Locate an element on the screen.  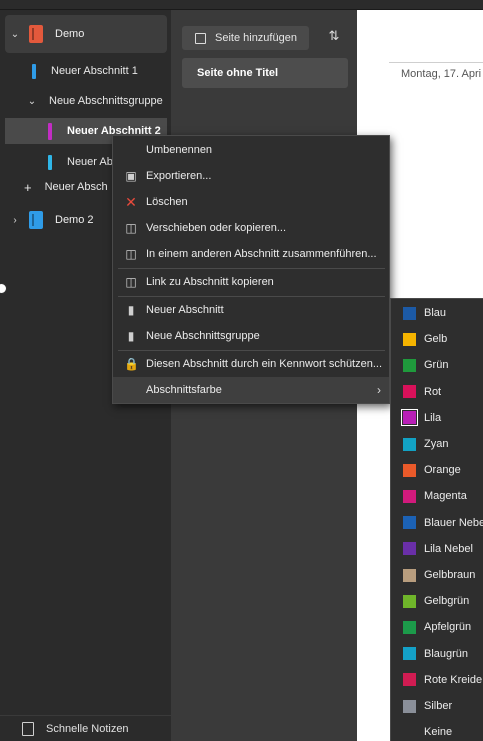
quick-notes-item: Schnelle Notizen is located at coordinates (85, 728).